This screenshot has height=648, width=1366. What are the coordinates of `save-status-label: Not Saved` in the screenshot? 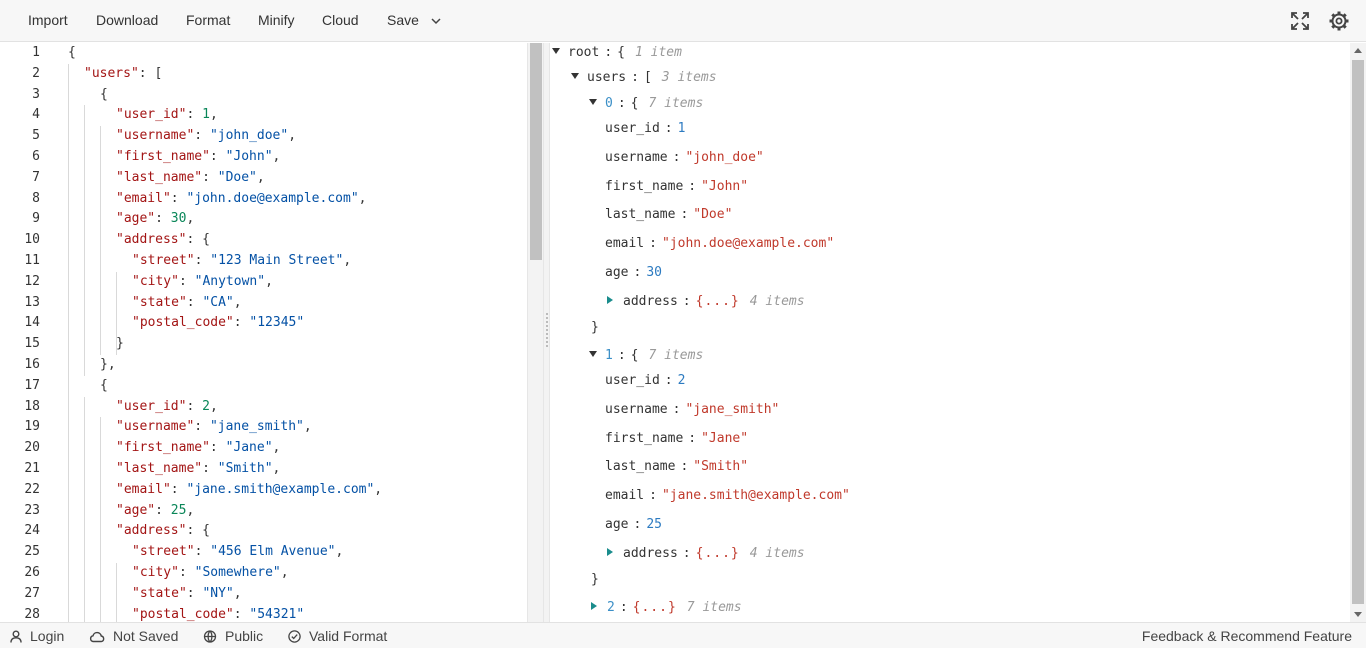 It's located at (146, 636).